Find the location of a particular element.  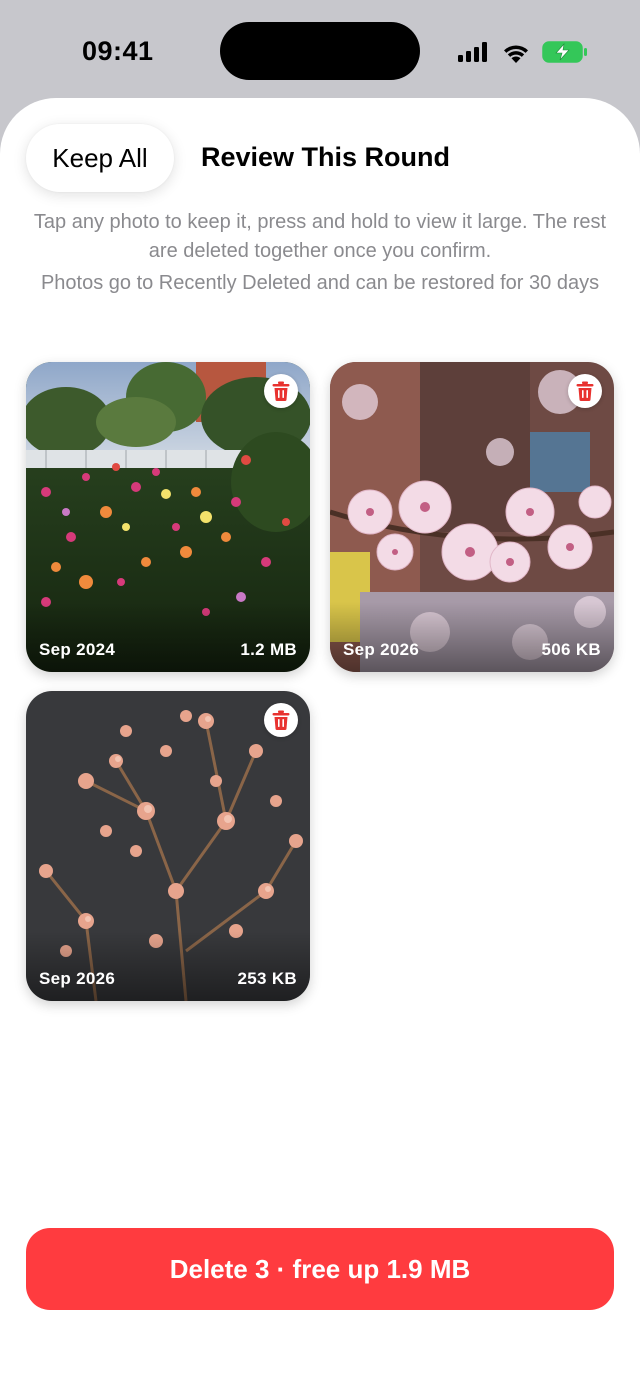

status-bar: 09:41 is located at coordinates (320, 50).